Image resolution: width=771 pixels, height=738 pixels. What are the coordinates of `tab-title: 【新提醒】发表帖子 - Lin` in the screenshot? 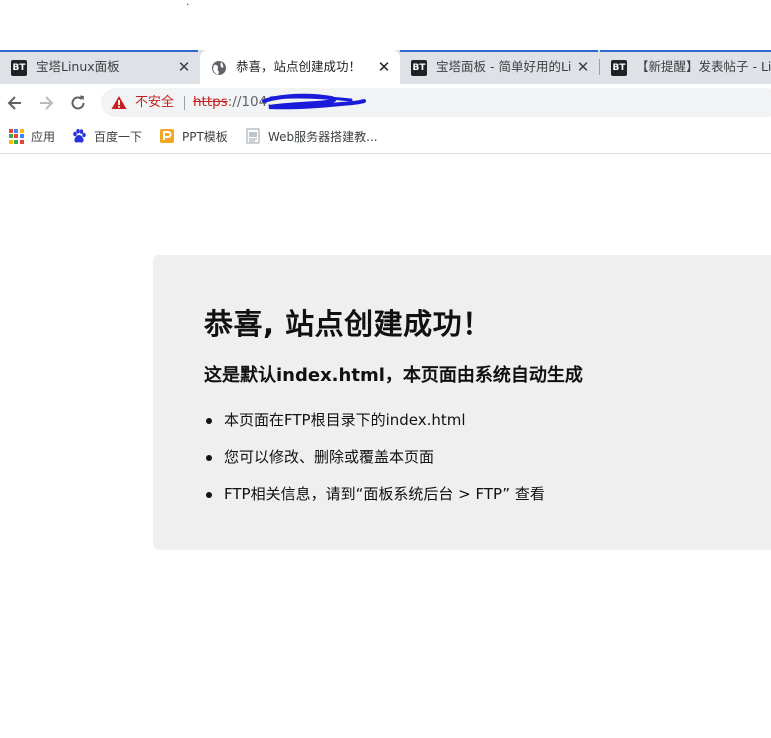 It's located at (703, 66).